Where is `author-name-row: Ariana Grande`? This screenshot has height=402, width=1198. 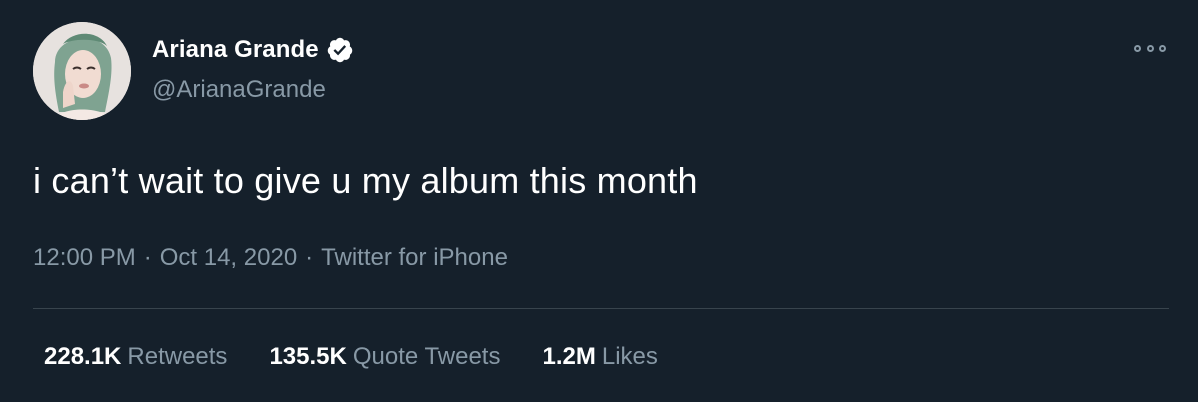
author-name-row: Ariana Grande is located at coordinates (253, 50).